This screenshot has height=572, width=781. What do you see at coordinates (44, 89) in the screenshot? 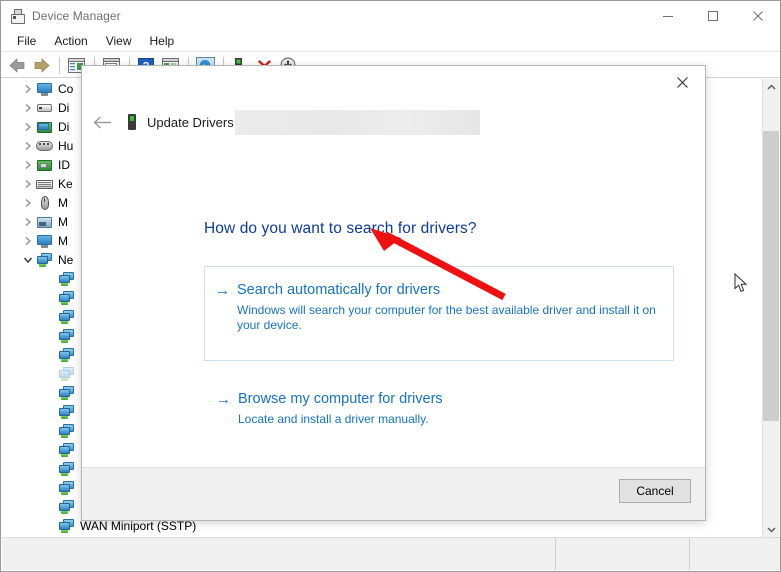
I see `computer-icon` at bounding box center [44, 89].